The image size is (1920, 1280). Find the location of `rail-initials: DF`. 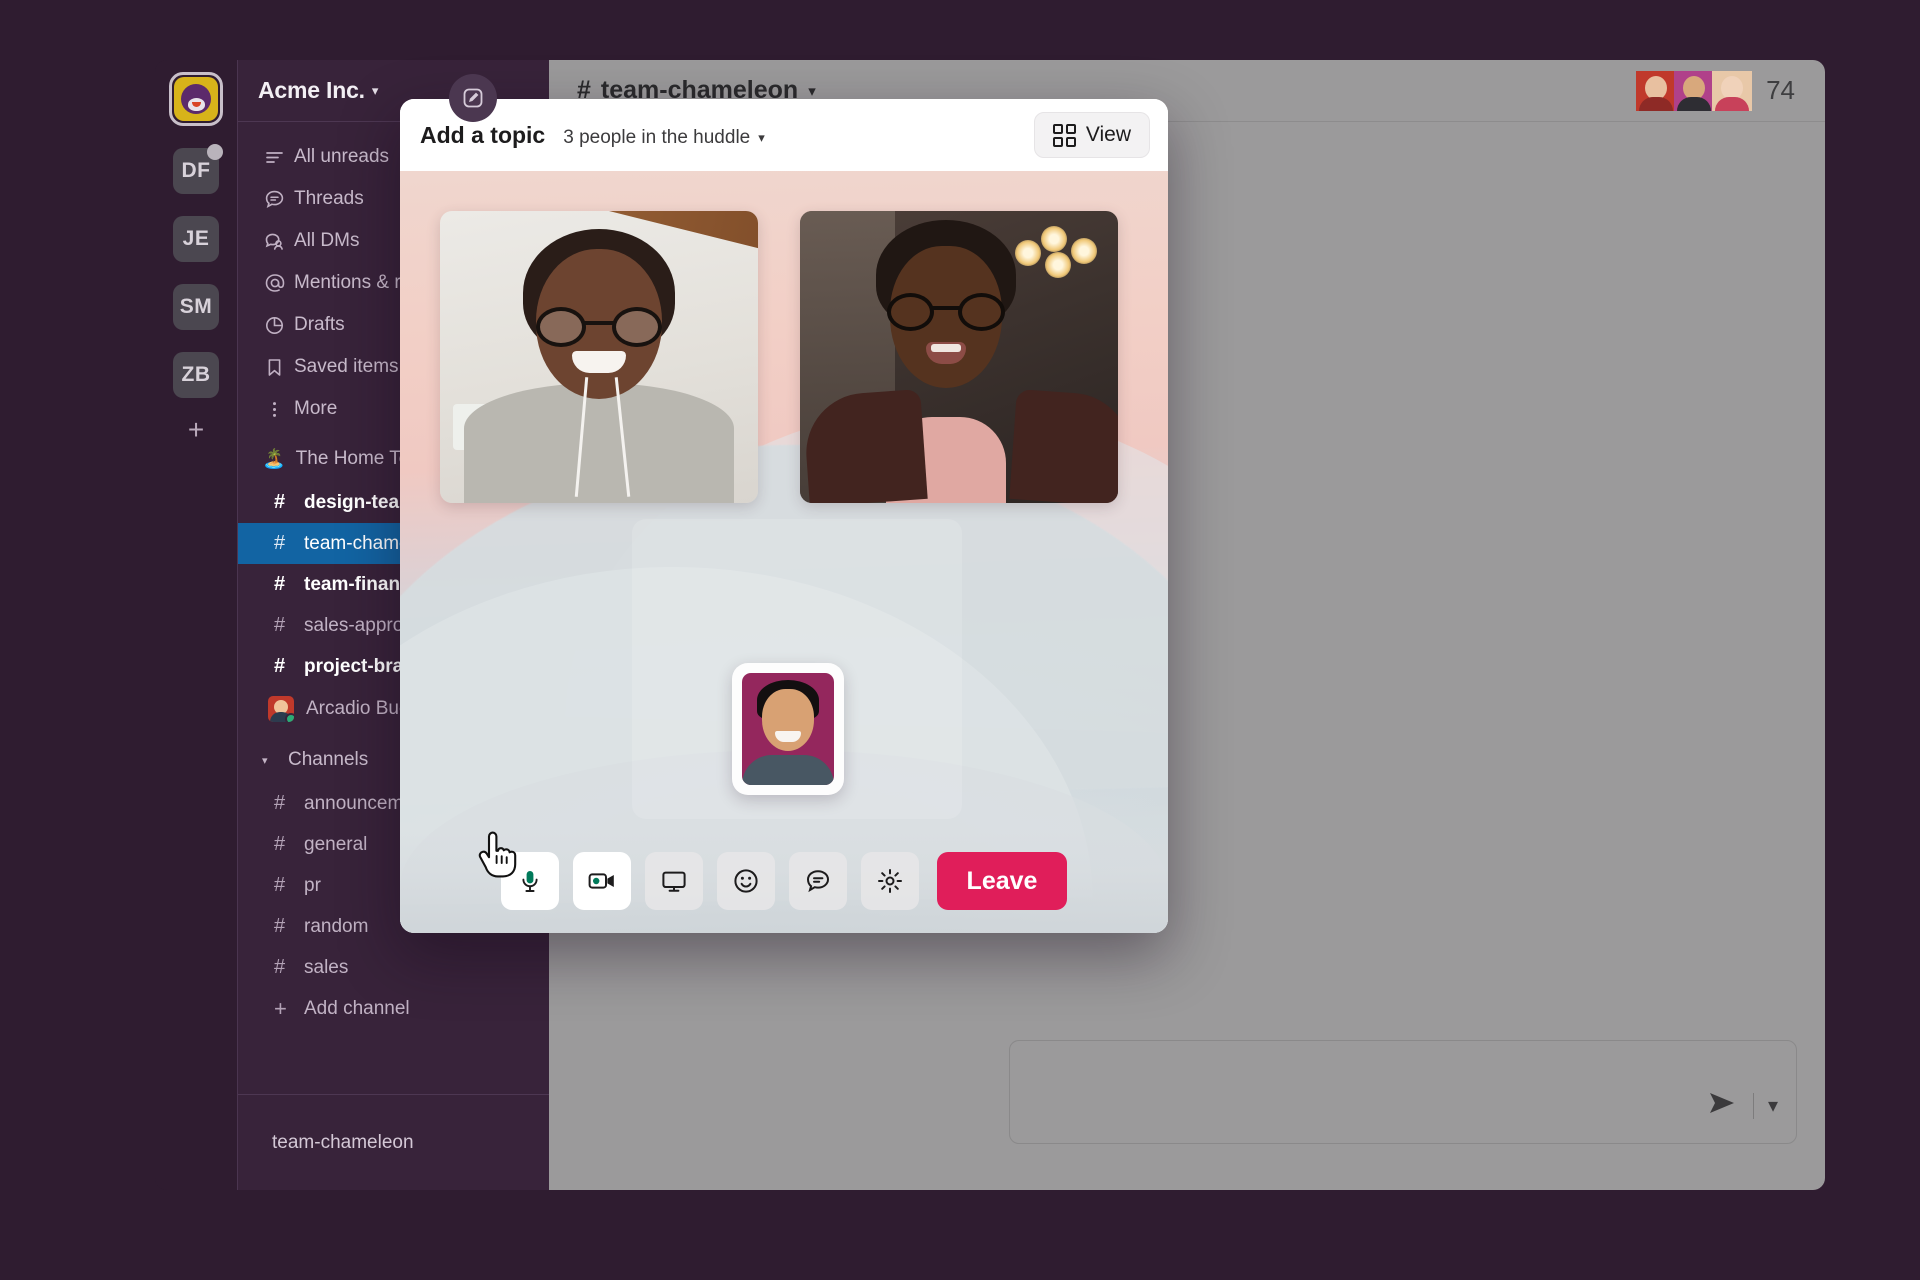

rail-initials: DF is located at coordinates (196, 170).